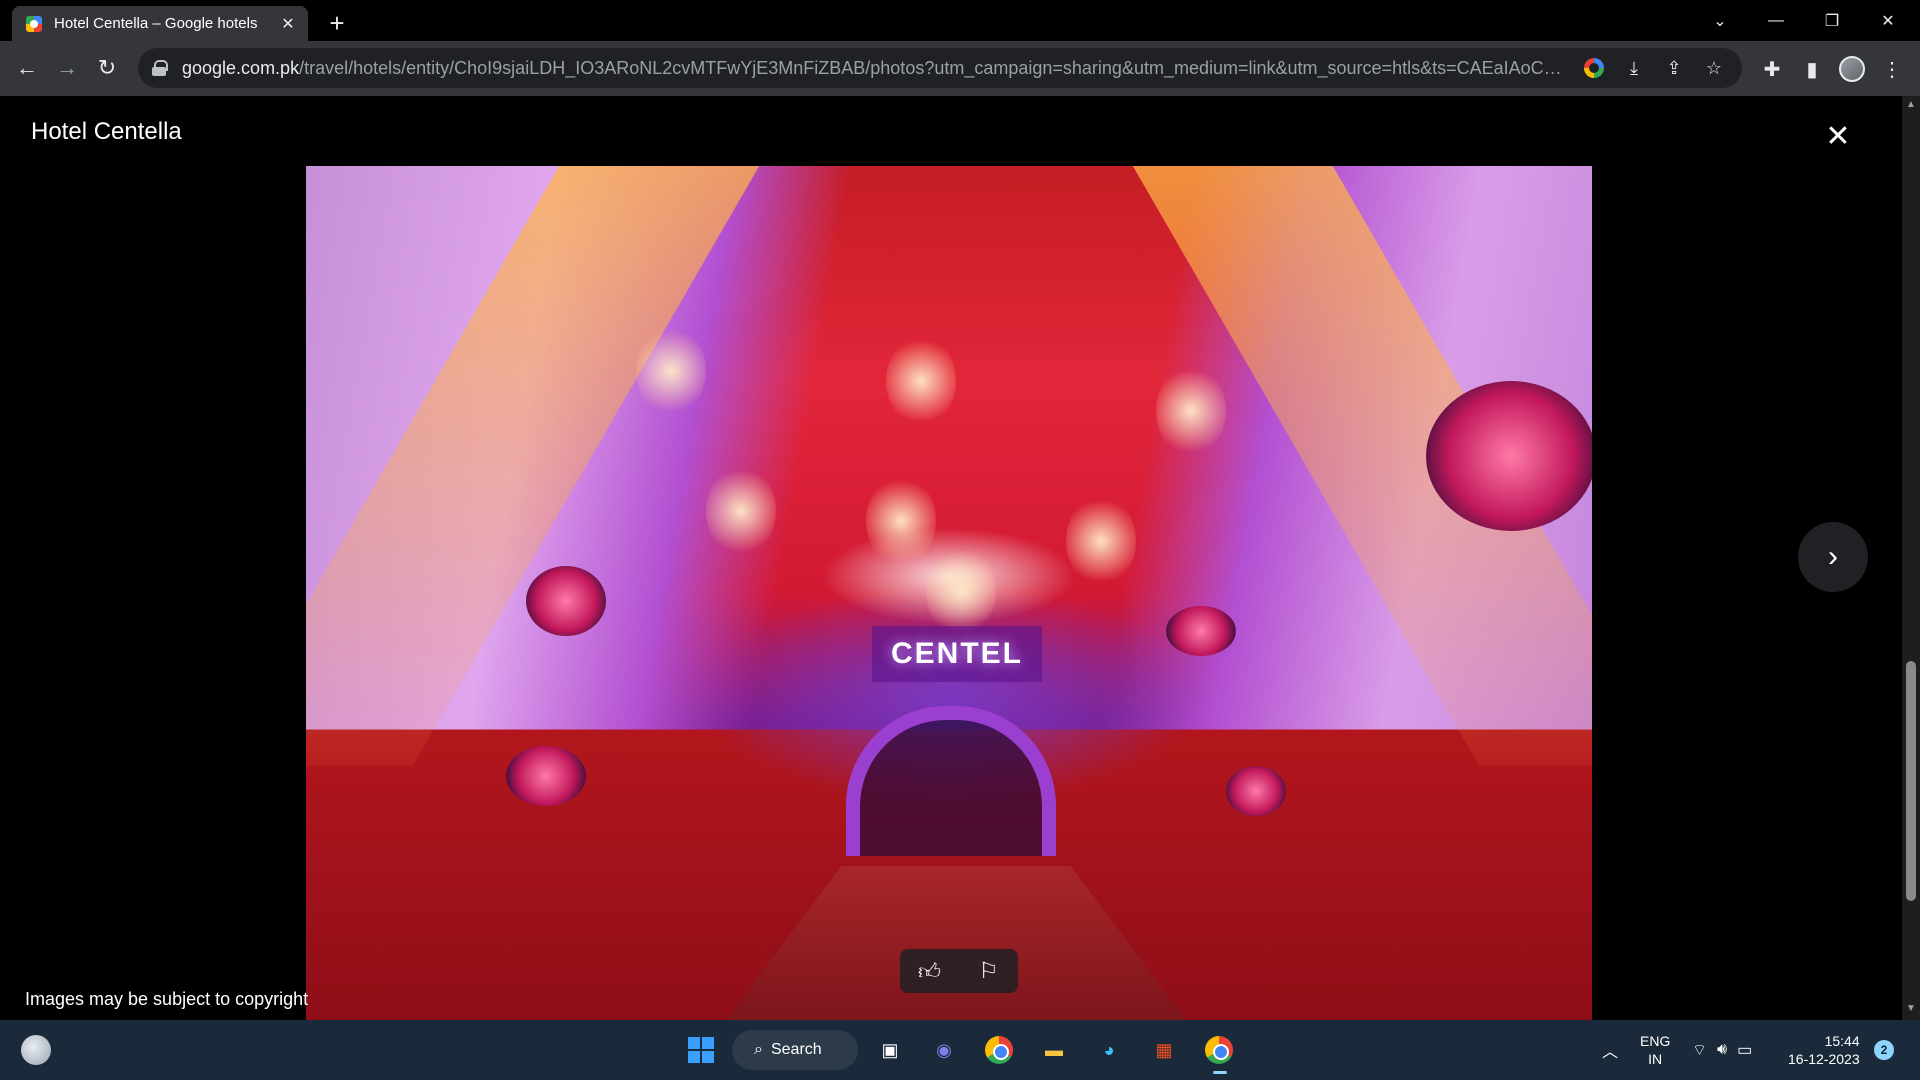  What do you see at coordinates (34, 23) in the screenshot?
I see `google-hotels-favicon-icon` at bounding box center [34, 23].